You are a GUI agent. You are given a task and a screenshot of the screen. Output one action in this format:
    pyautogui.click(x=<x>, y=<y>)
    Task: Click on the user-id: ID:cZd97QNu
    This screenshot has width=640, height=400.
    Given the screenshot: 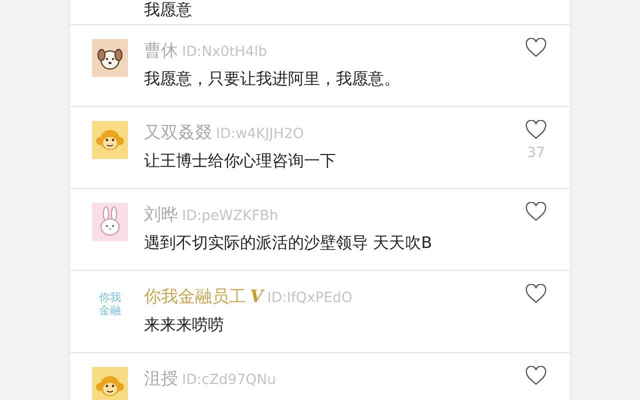 What is the action you would take?
    pyautogui.click(x=229, y=380)
    